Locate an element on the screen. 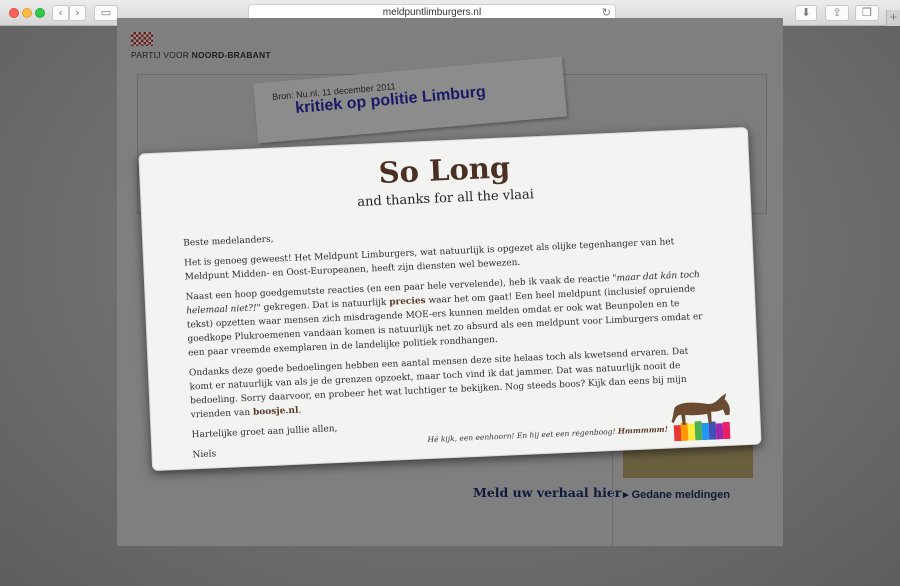 The image size is (900, 586). sidebar-link-label: Gedane meldingen is located at coordinates (680, 495).